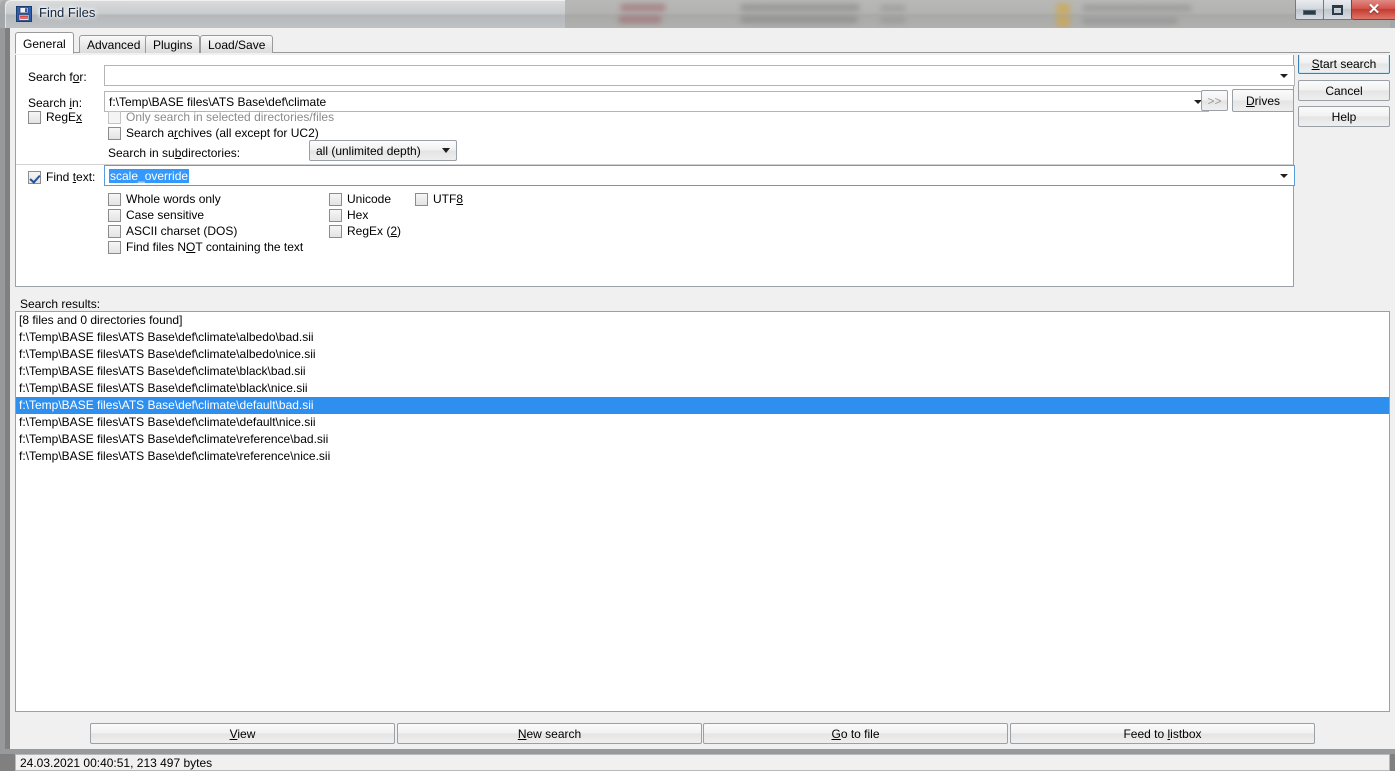  Describe the element at coordinates (702, 320) in the screenshot. I see `list-item: [8 files and 0 directories found]` at that location.